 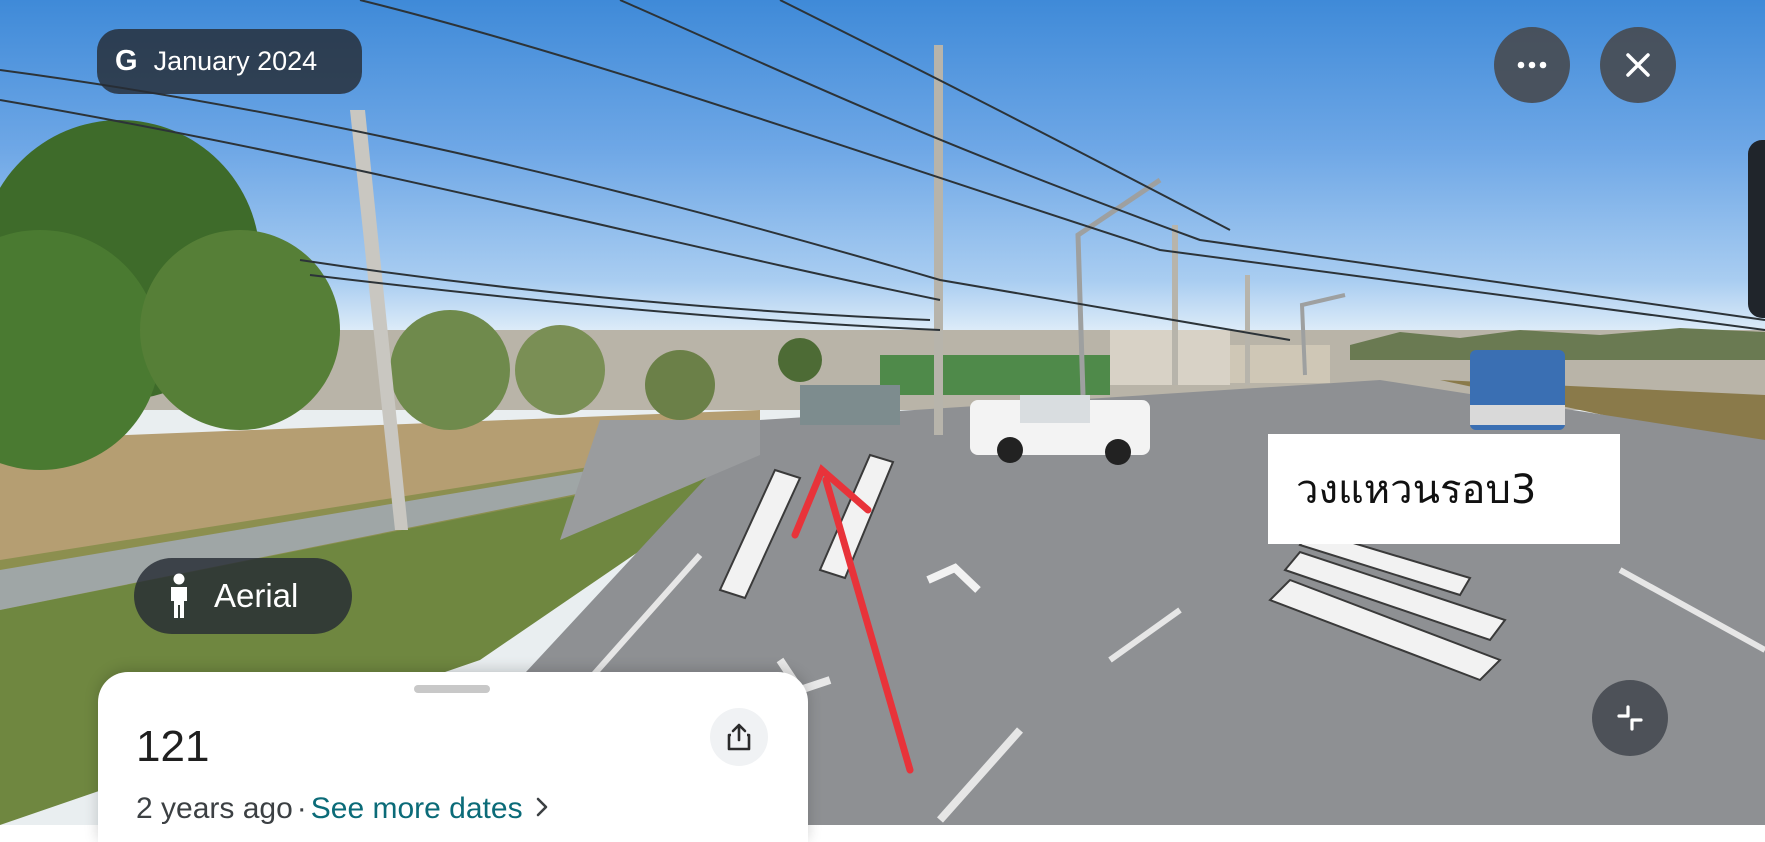 I want to click on pickup-truck, so click(x=1060, y=430).